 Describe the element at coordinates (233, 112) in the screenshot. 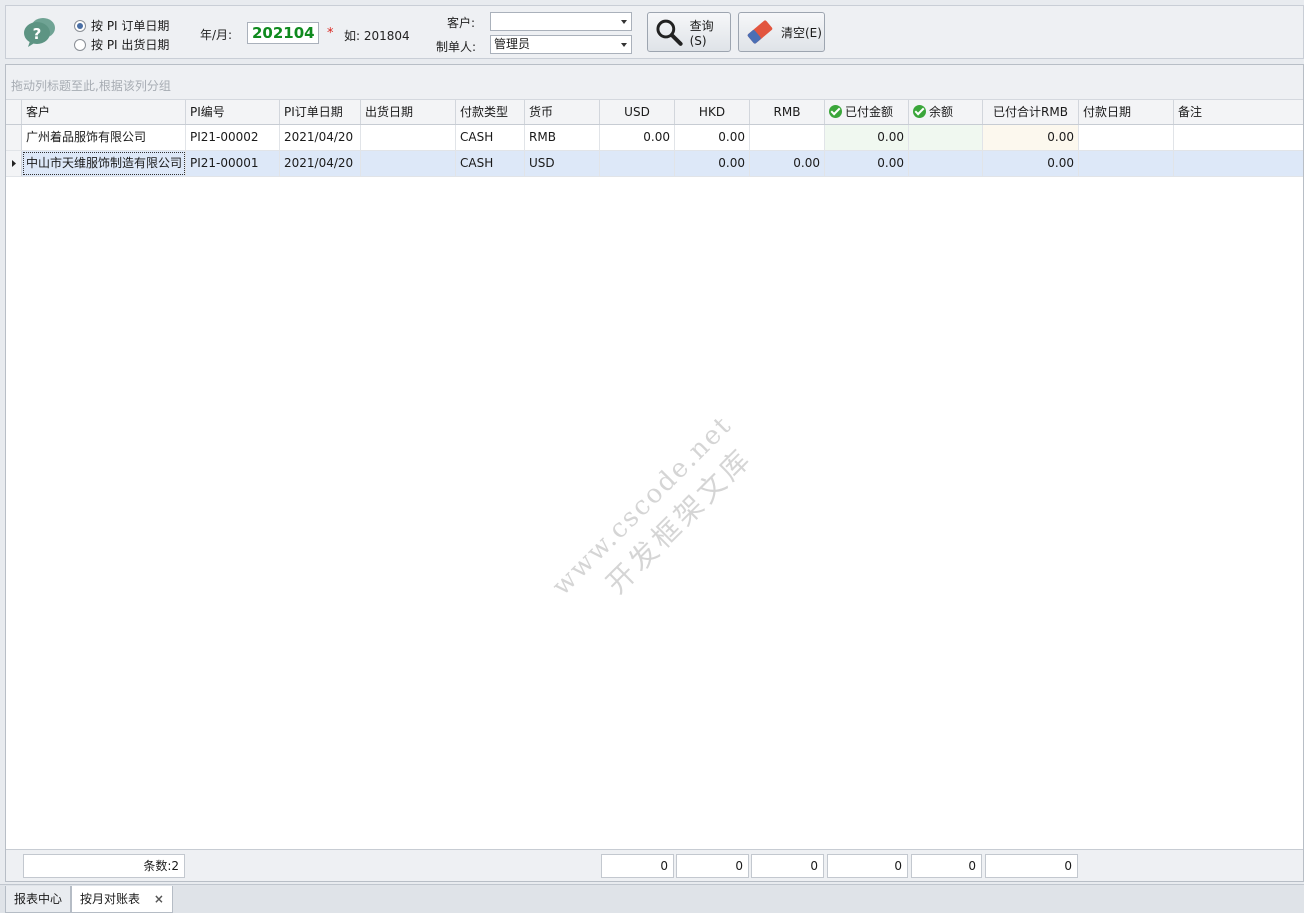

I see `col-pi-number: PI编号` at that location.